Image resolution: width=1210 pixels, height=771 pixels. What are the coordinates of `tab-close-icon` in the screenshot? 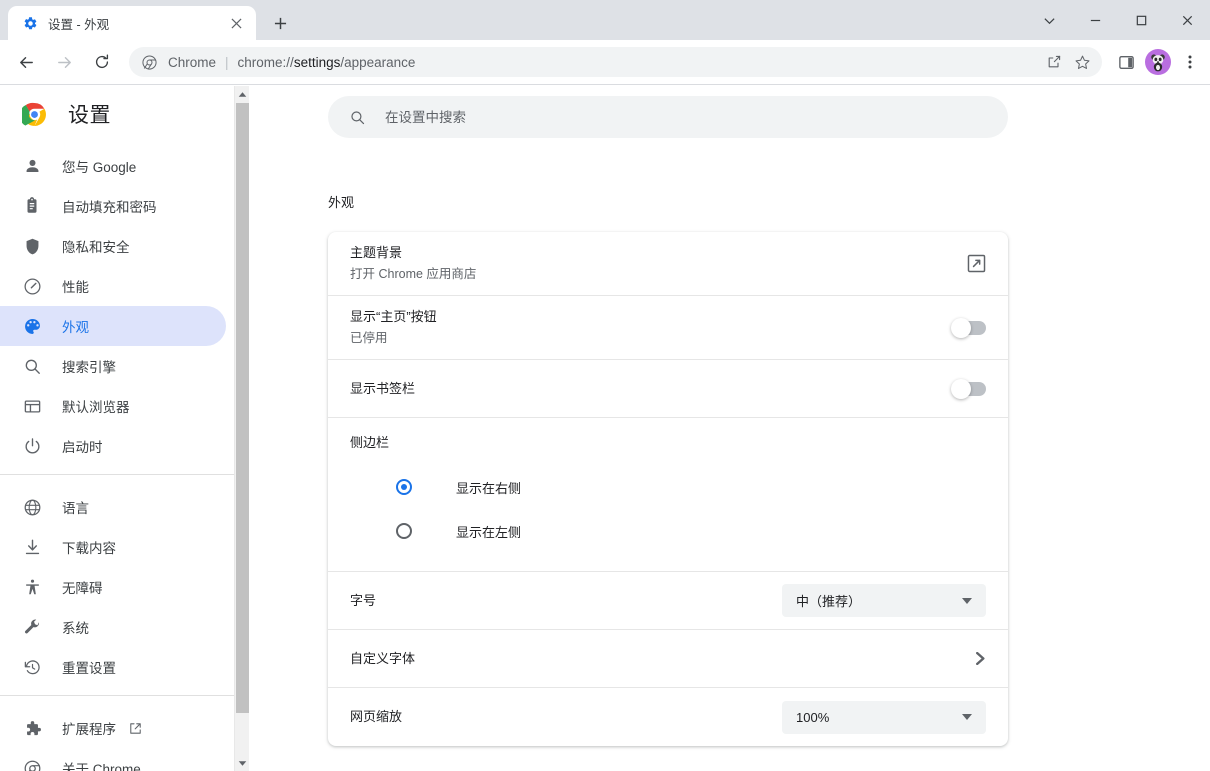 It's located at (236, 23).